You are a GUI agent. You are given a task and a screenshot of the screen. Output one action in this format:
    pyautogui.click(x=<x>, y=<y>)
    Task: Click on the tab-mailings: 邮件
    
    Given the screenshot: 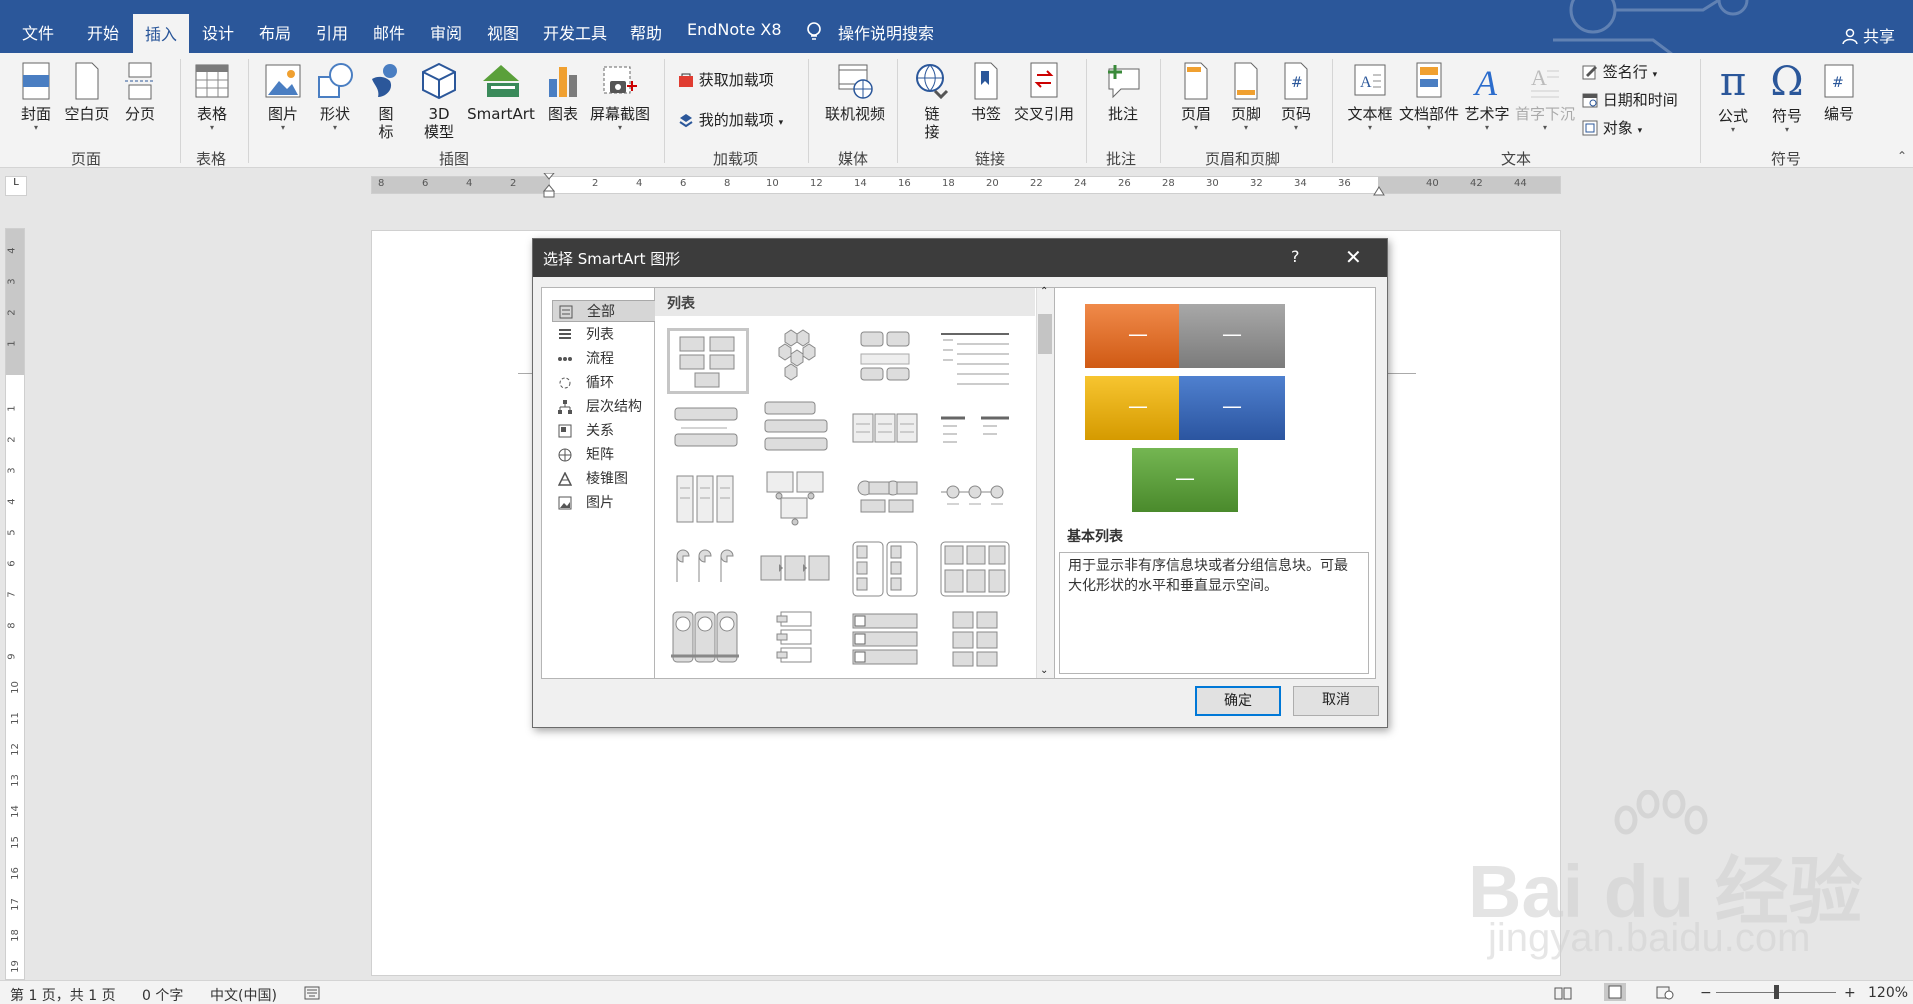 What is the action you would take?
    pyautogui.click(x=389, y=32)
    